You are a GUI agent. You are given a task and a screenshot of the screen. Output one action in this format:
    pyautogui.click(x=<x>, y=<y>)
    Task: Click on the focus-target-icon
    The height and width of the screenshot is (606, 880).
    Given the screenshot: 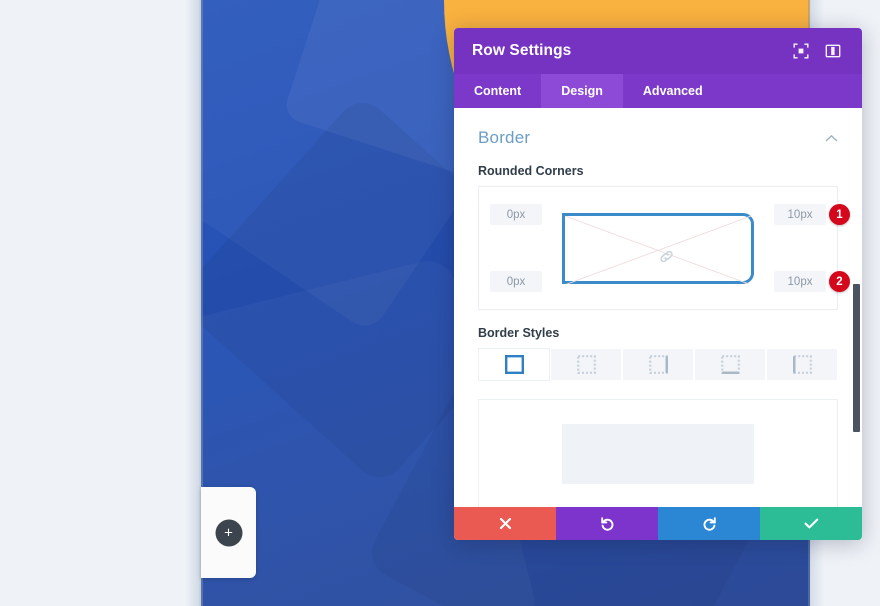 What is the action you would take?
    pyautogui.click(x=801, y=51)
    